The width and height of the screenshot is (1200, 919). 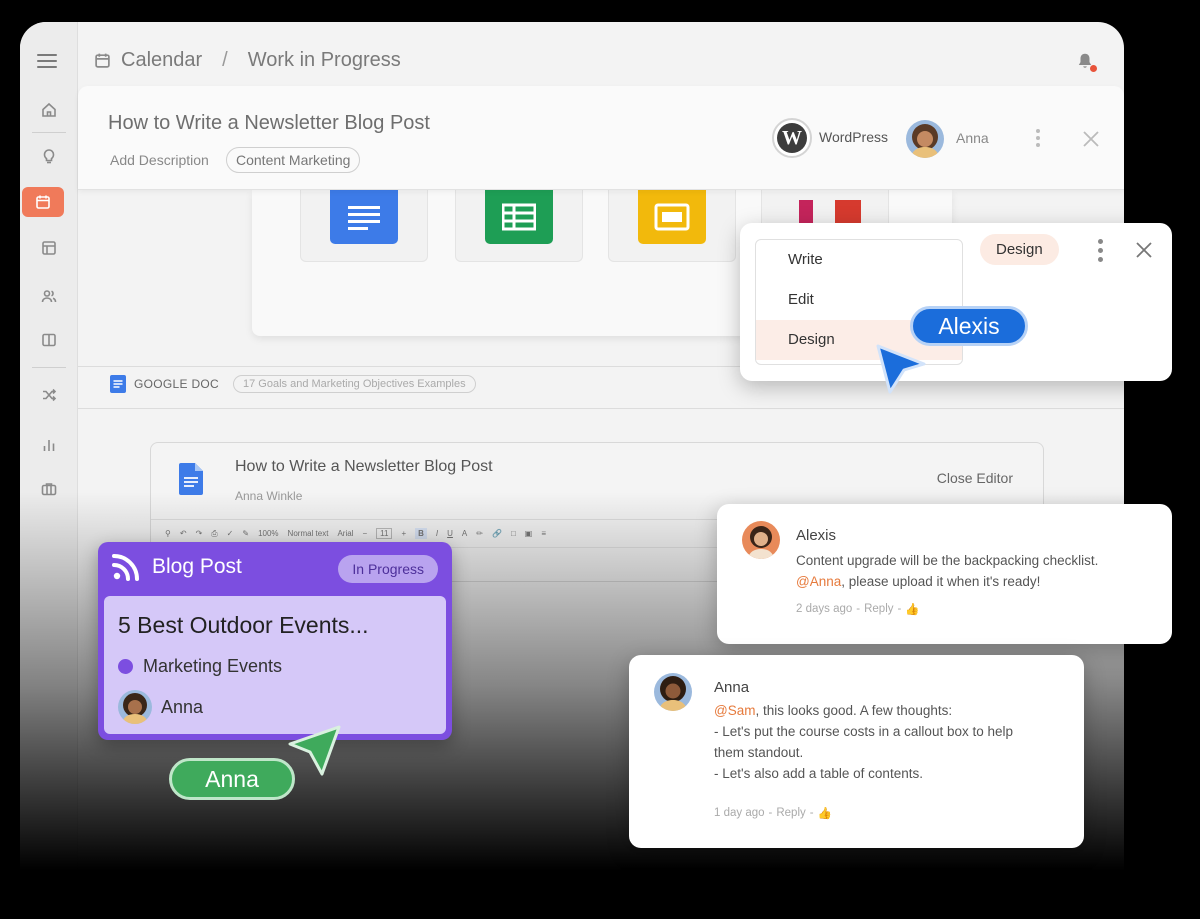 What do you see at coordinates (773, 813) in the screenshot?
I see `comment-meta: 1 day ago - Reply - 👍` at bounding box center [773, 813].